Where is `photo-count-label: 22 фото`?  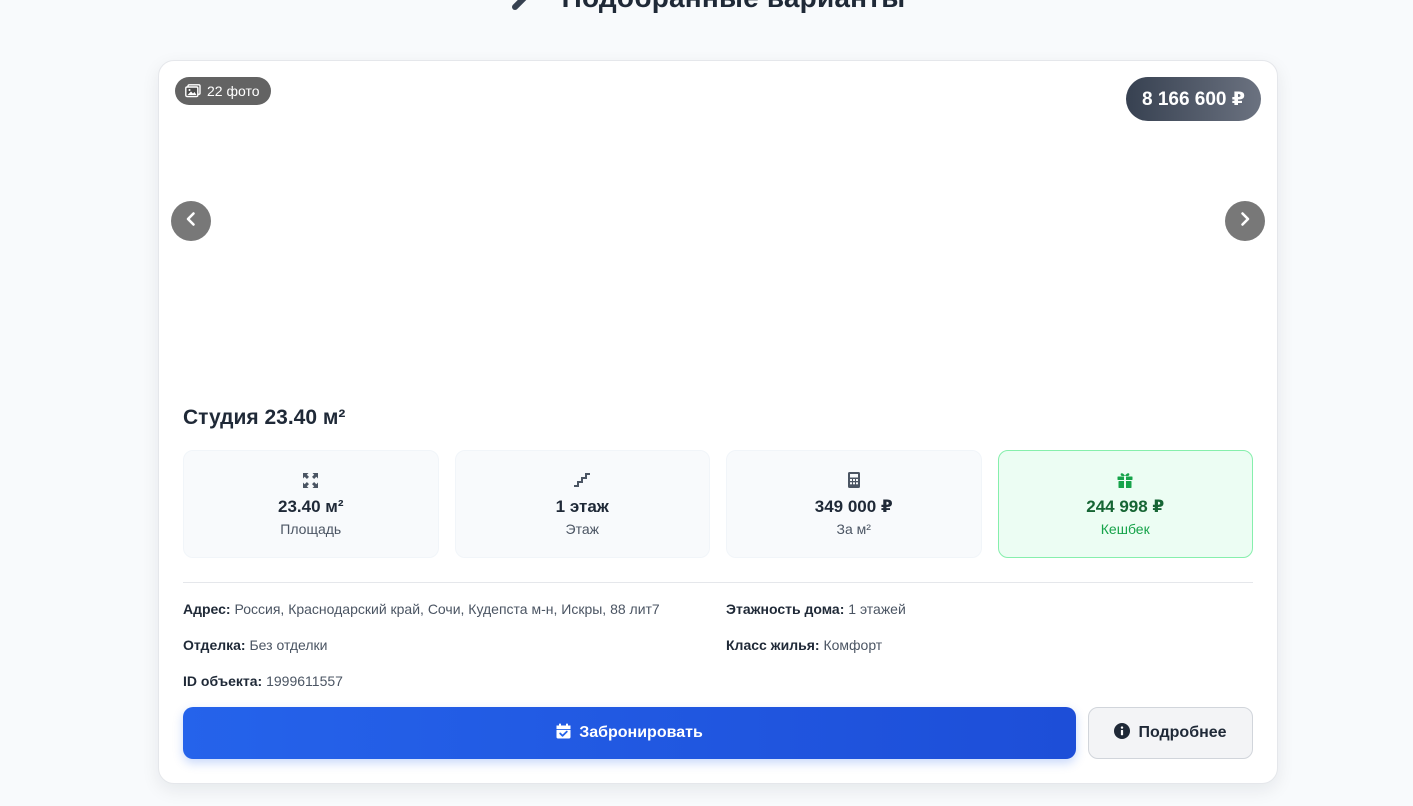 photo-count-label: 22 фото is located at coordinates (233, 91).